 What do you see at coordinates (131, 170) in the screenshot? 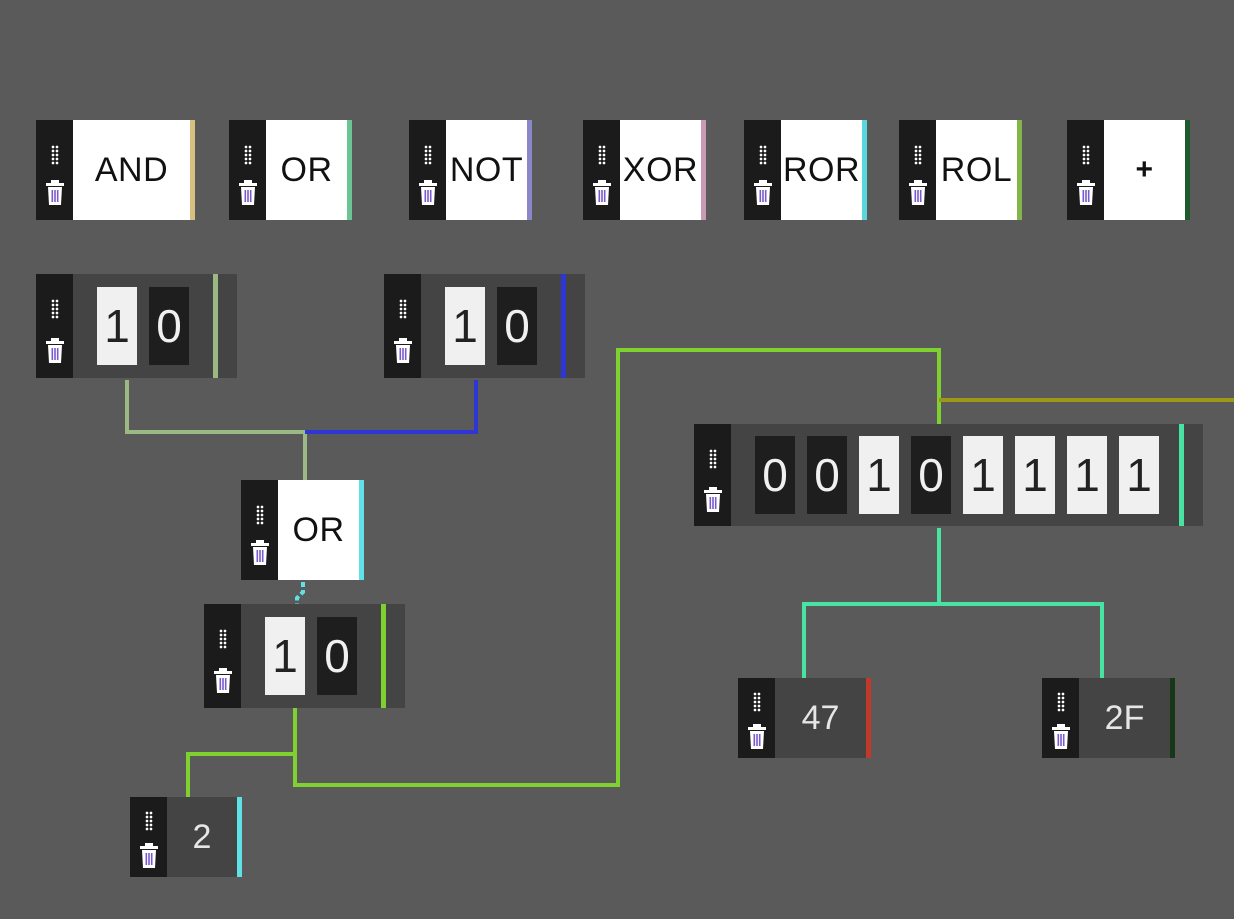
I see `gate-label: AND` at bounding box center [131, 170].